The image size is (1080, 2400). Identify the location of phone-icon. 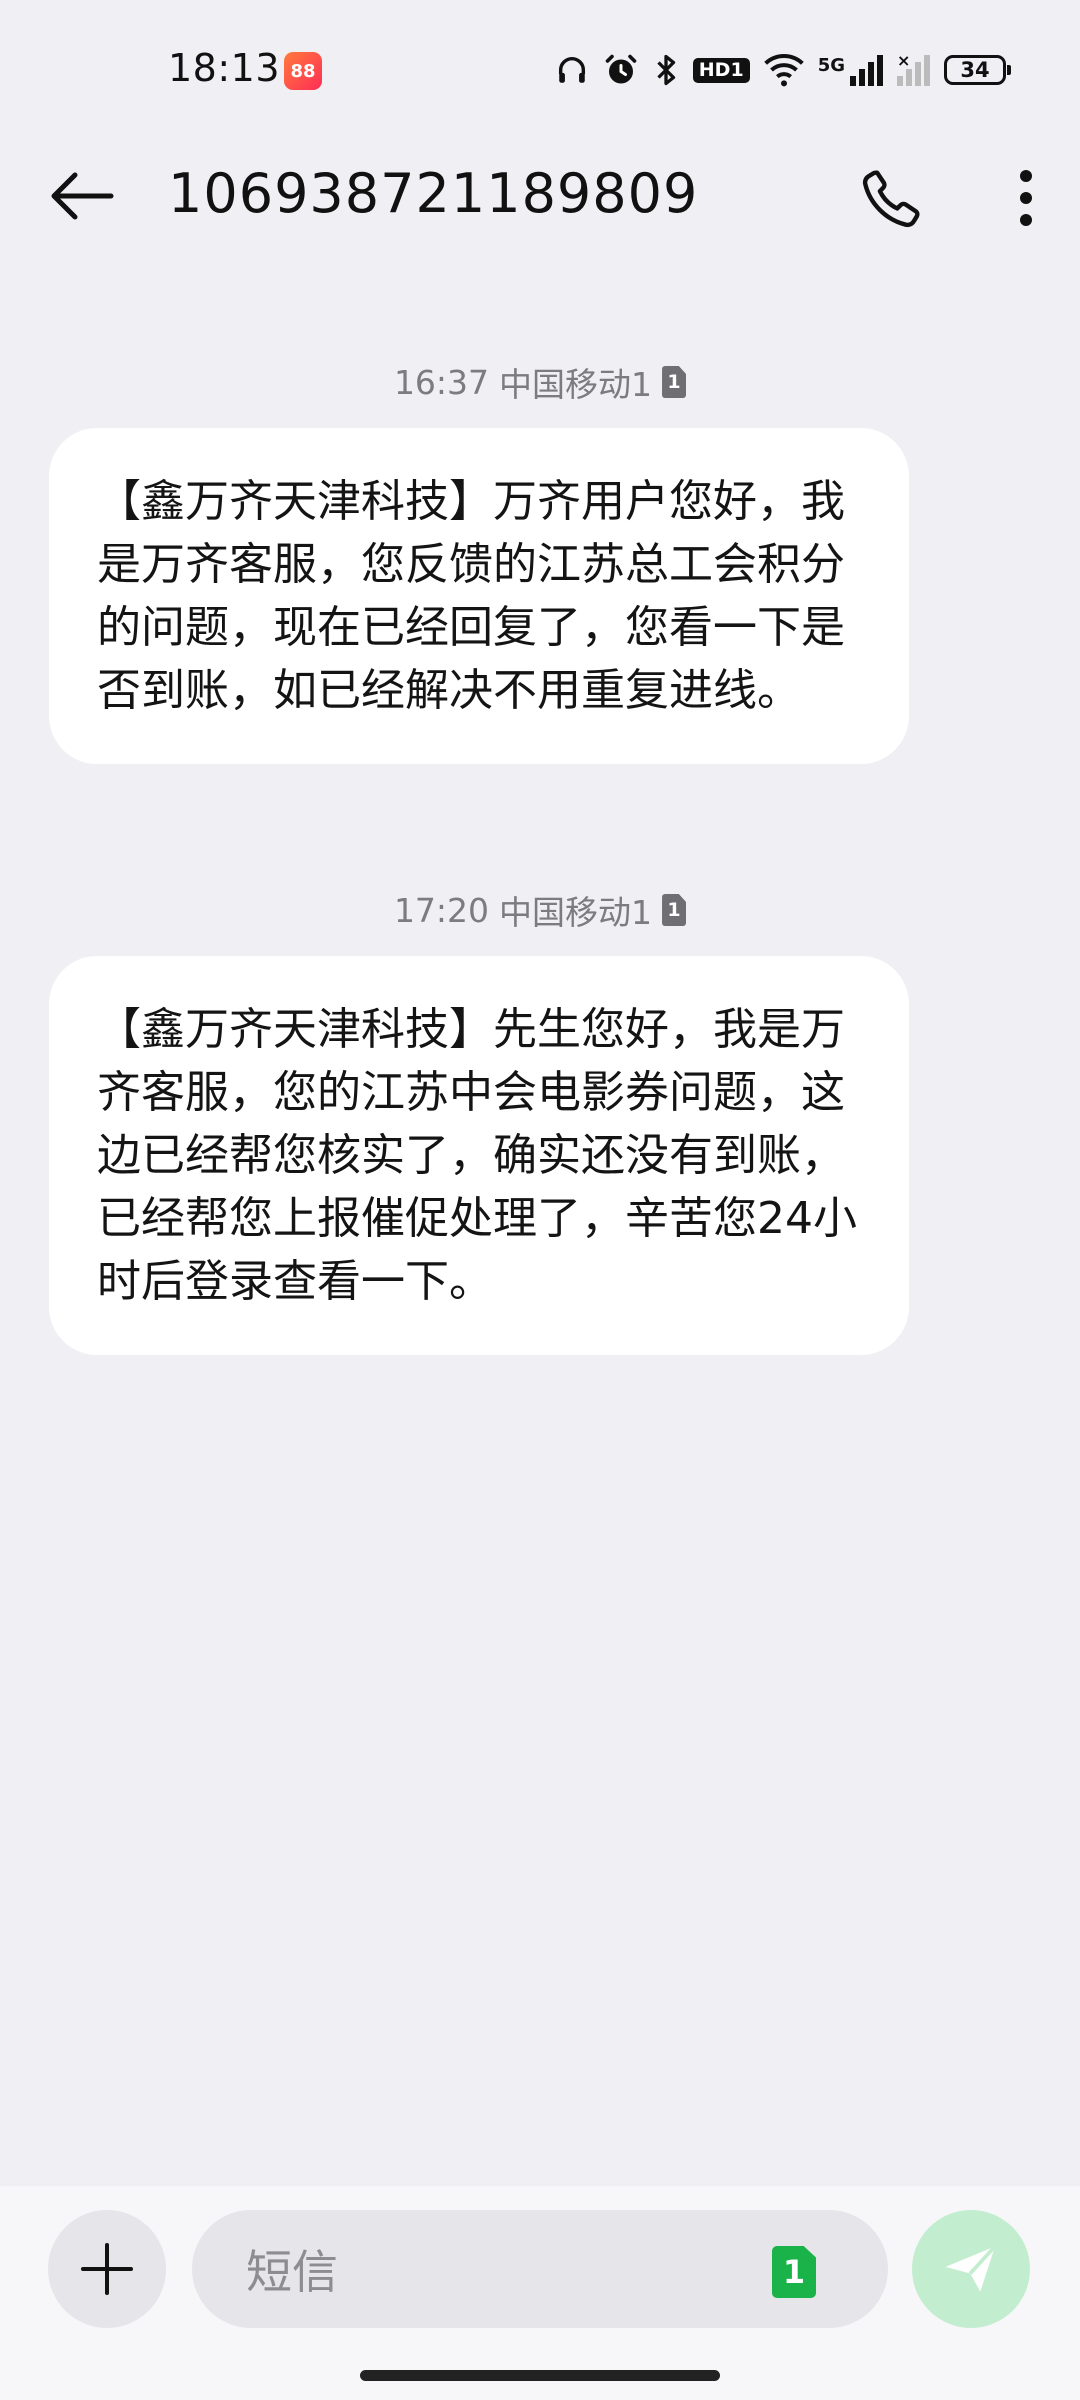
(891, 199).